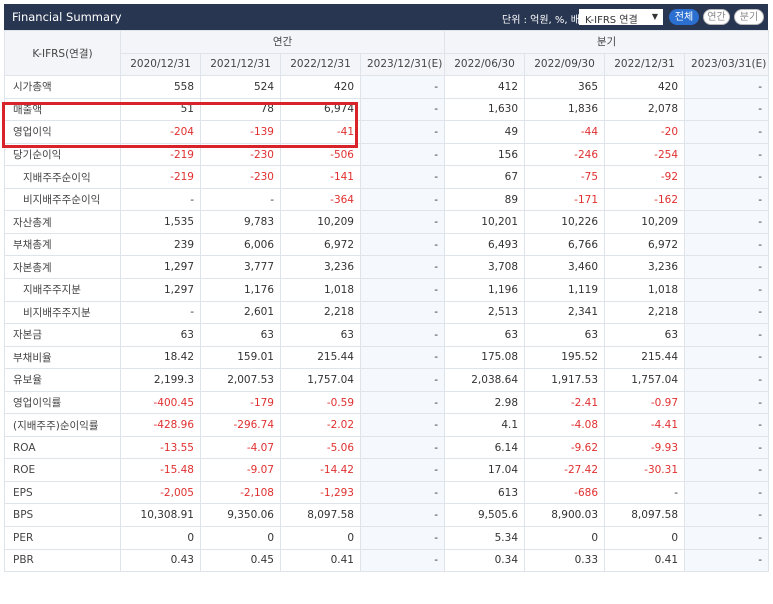 The width and height of the screenshot is (773, 604). I want to click on corner-label: K-IFRS(연결), so click(62, 53).